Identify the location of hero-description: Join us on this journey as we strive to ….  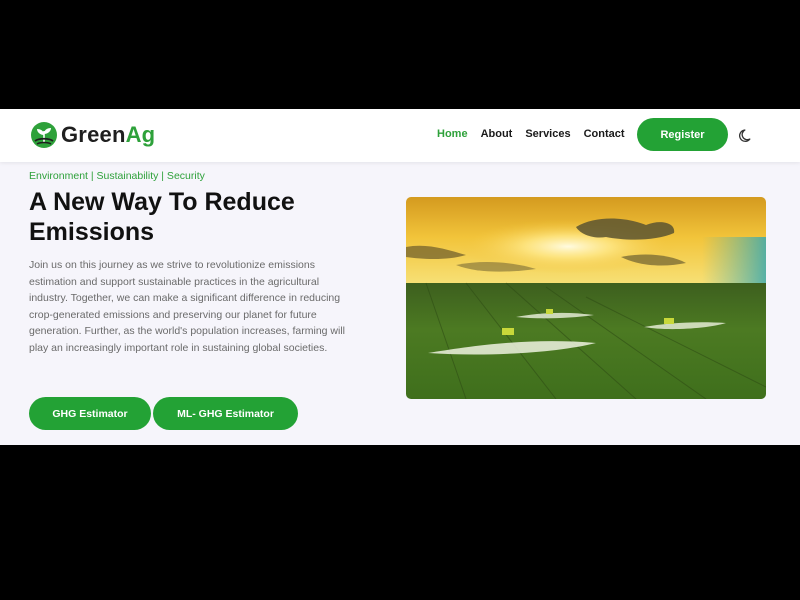
(187, 306).